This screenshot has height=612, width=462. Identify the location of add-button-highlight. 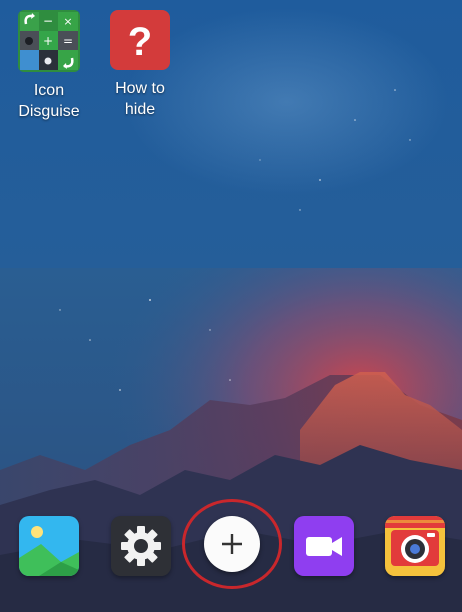
(232, 544).